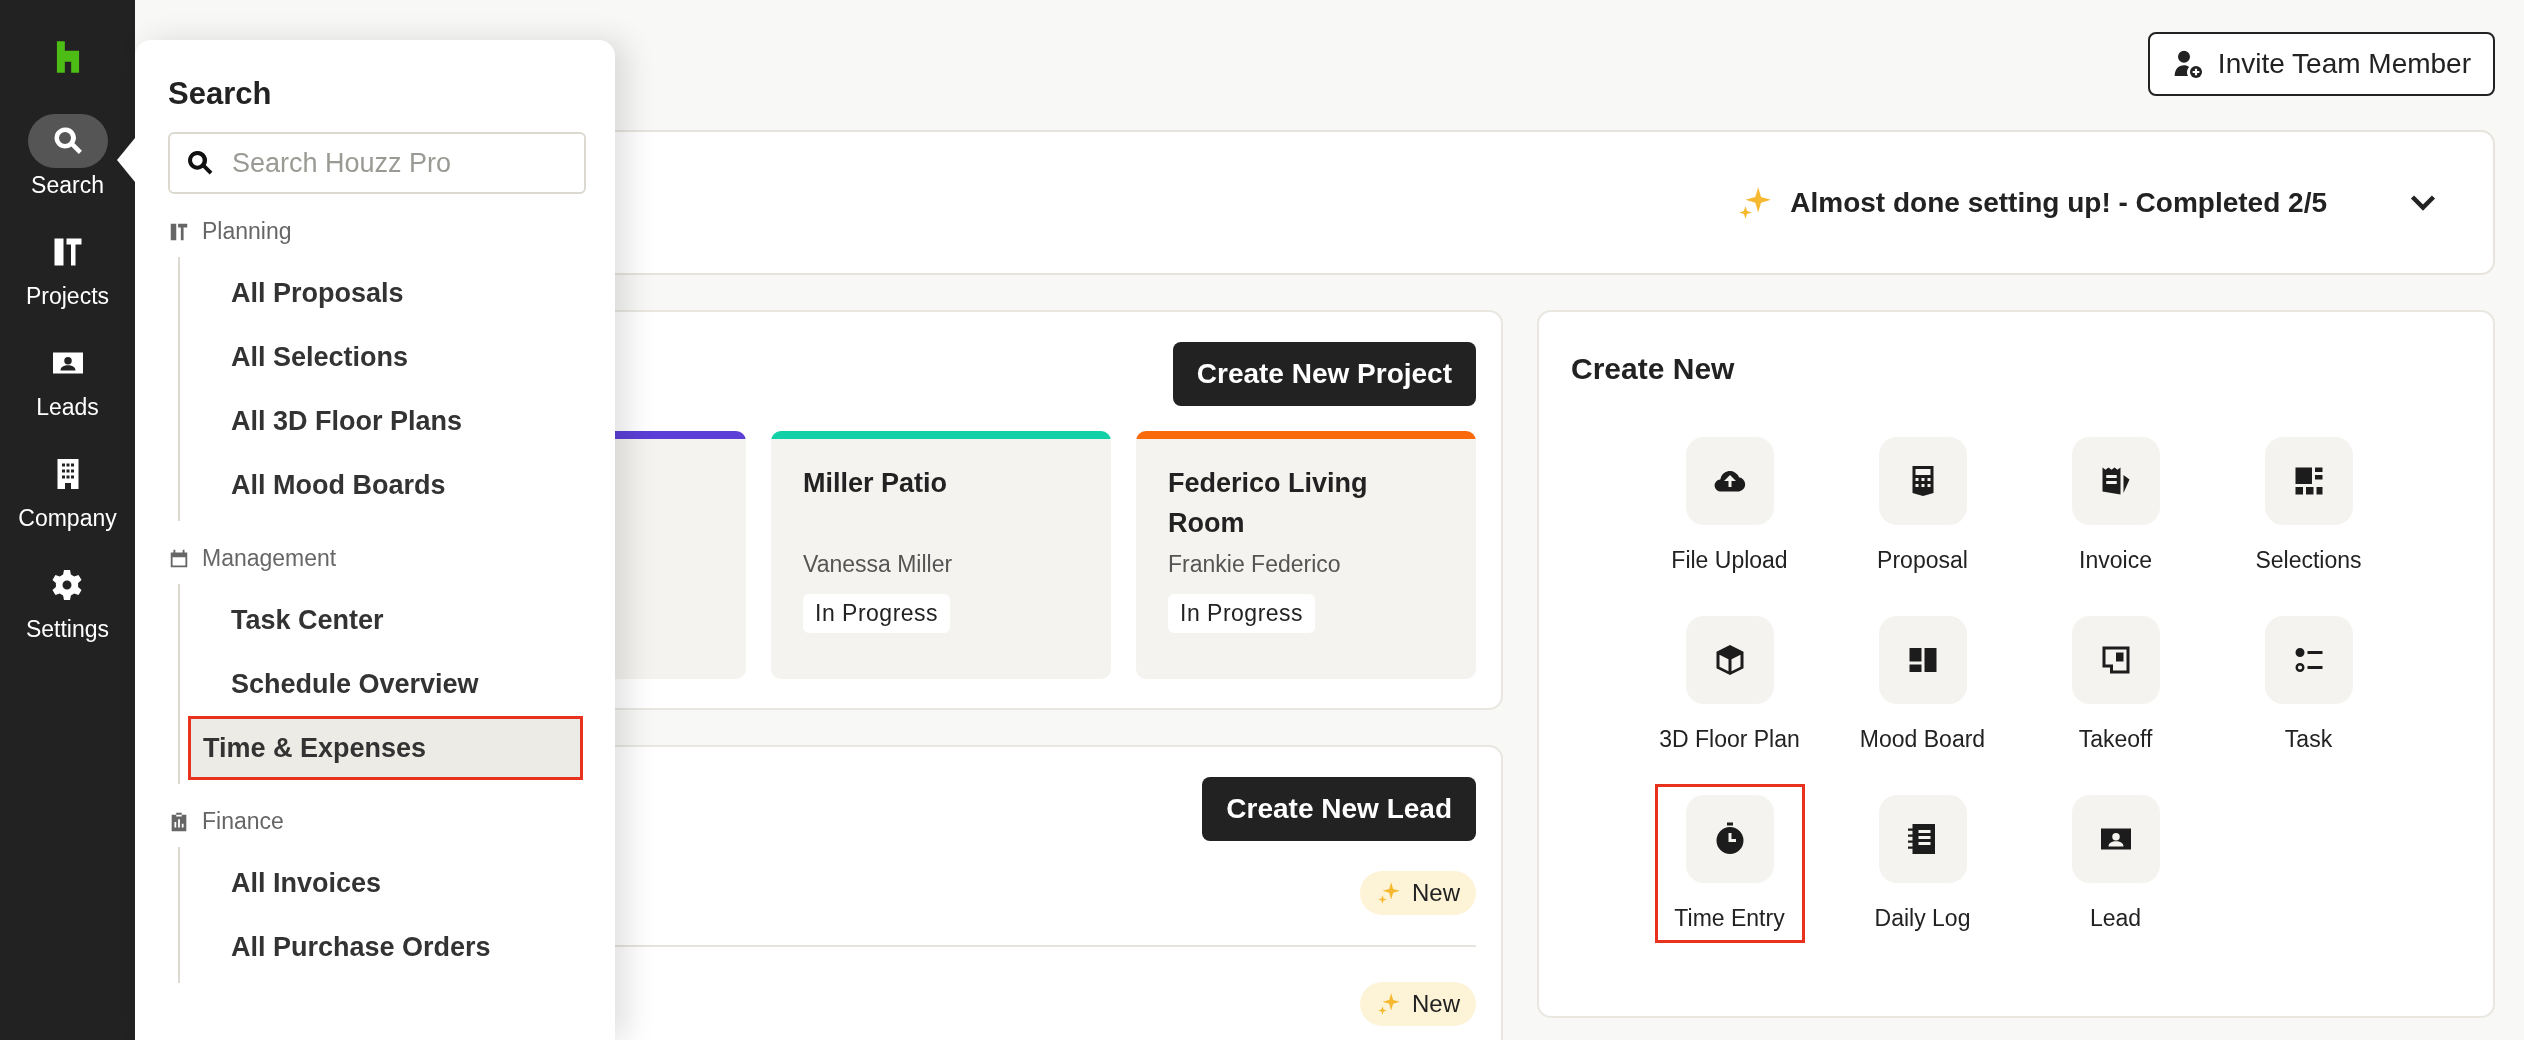 The image size is (2524, 1040). I want to click on create-new-lead-button: Create New Lead, so click(1339, 809).